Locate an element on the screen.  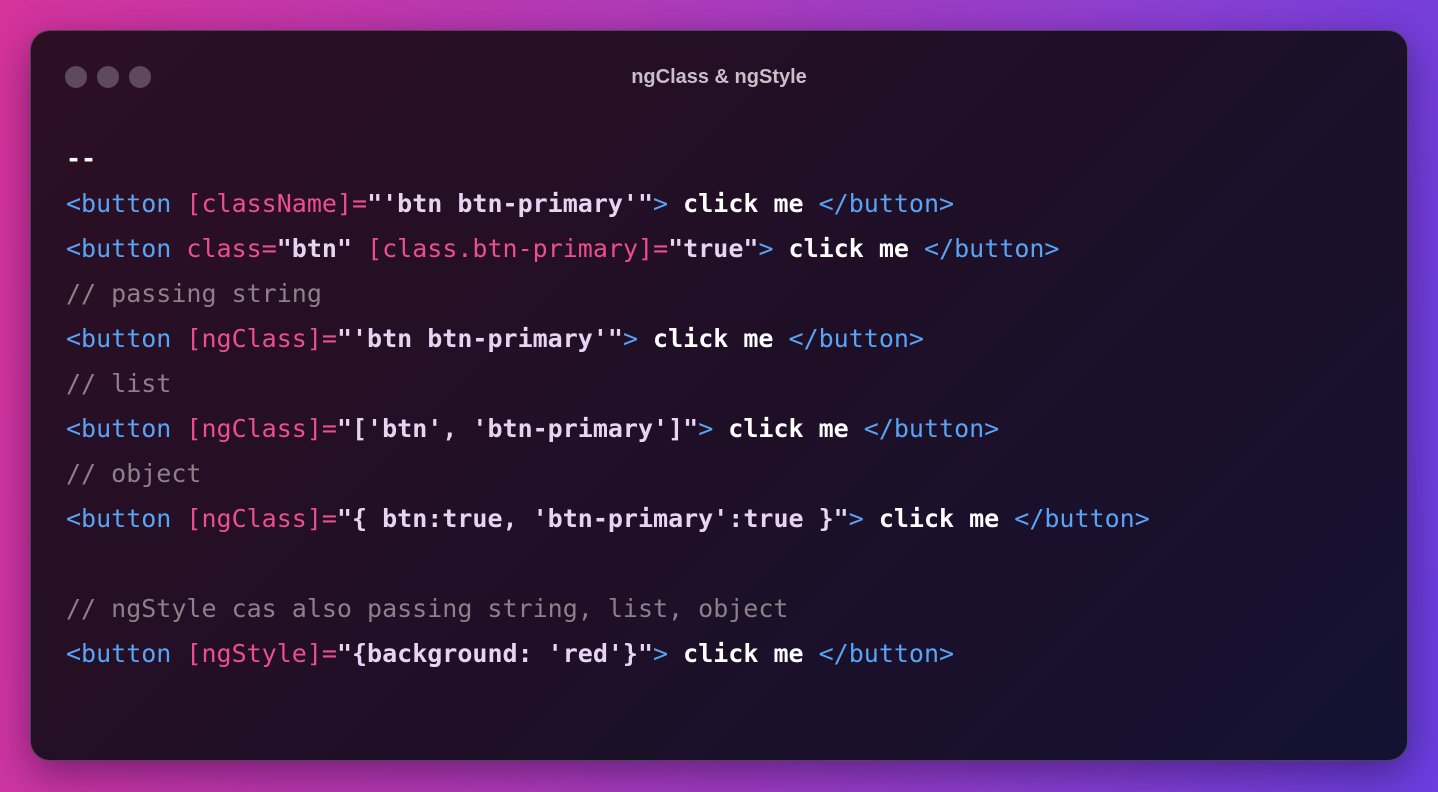
code-token-cmt: // list is located at coordinates (119, 383).